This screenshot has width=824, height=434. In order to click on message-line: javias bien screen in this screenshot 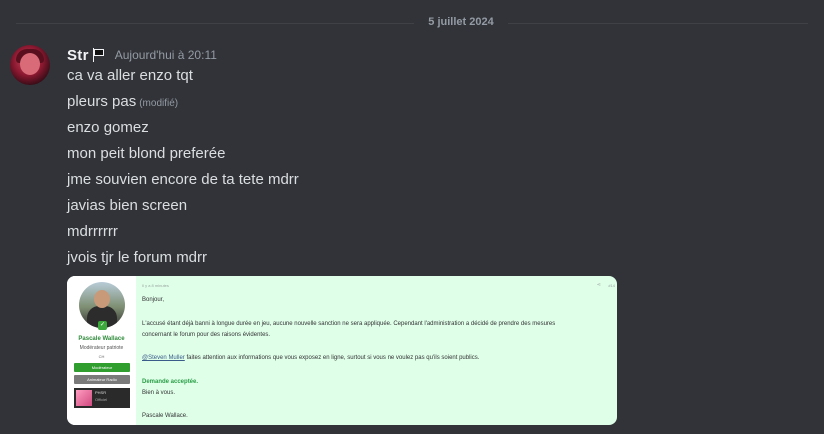, I will do `click(127, 205)`.